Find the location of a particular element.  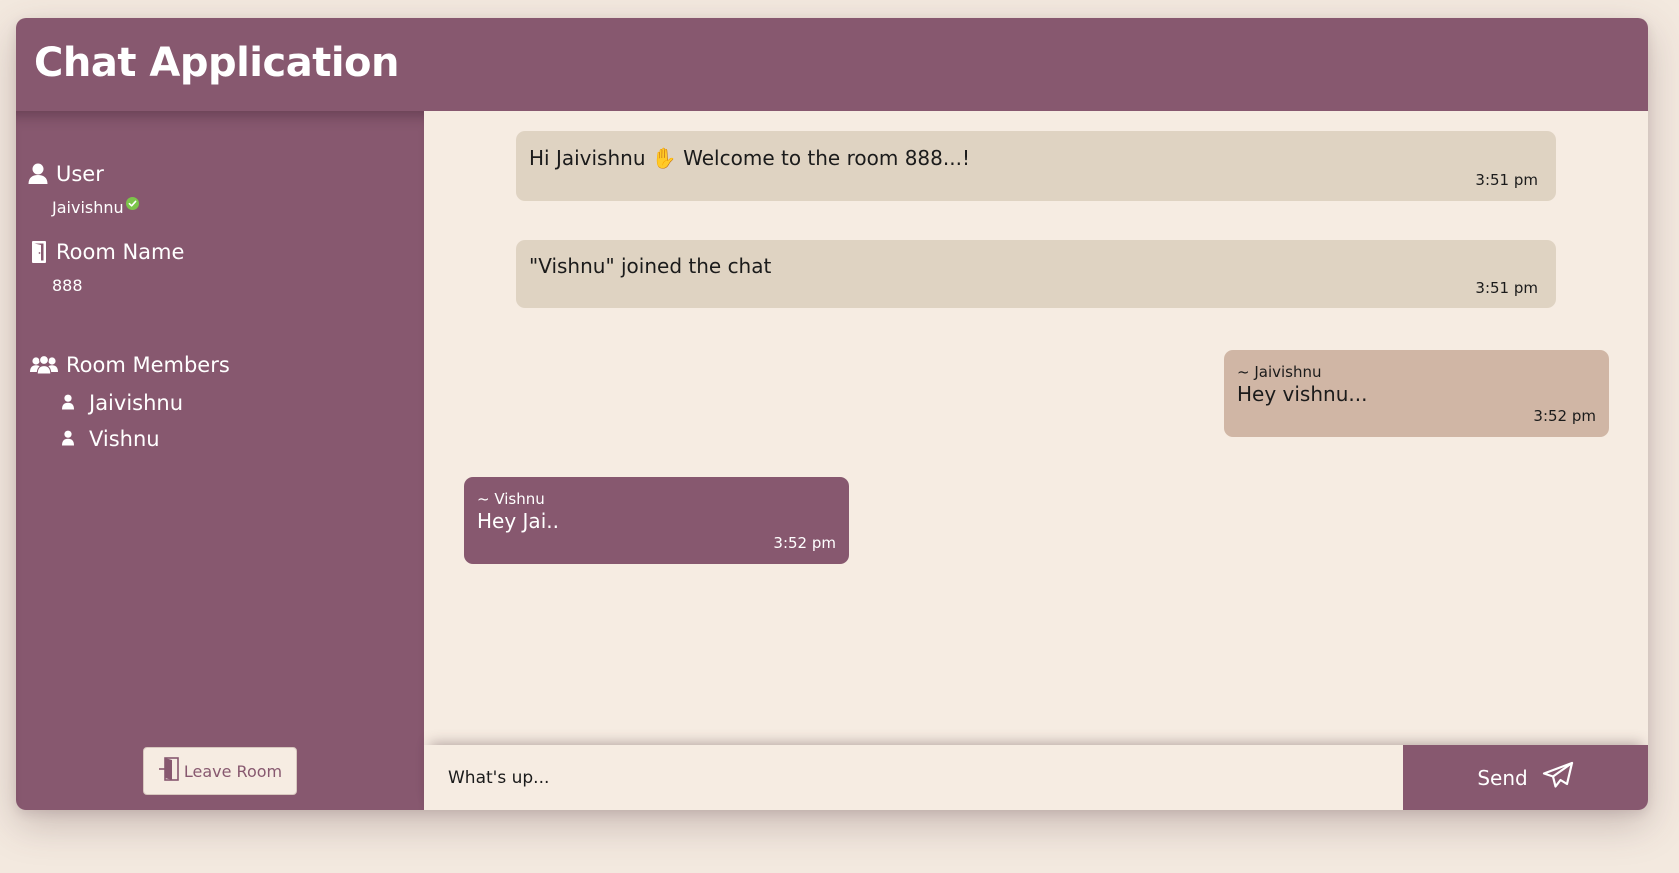

user-icon is located at coordinates (38, 174).